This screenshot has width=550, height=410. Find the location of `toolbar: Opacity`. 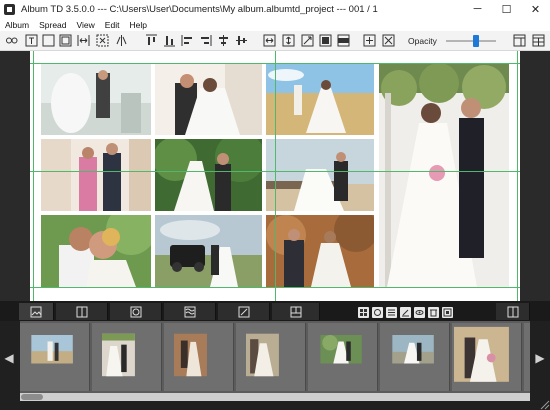

toolbar: Opacity is located at coordinates (275, 41).